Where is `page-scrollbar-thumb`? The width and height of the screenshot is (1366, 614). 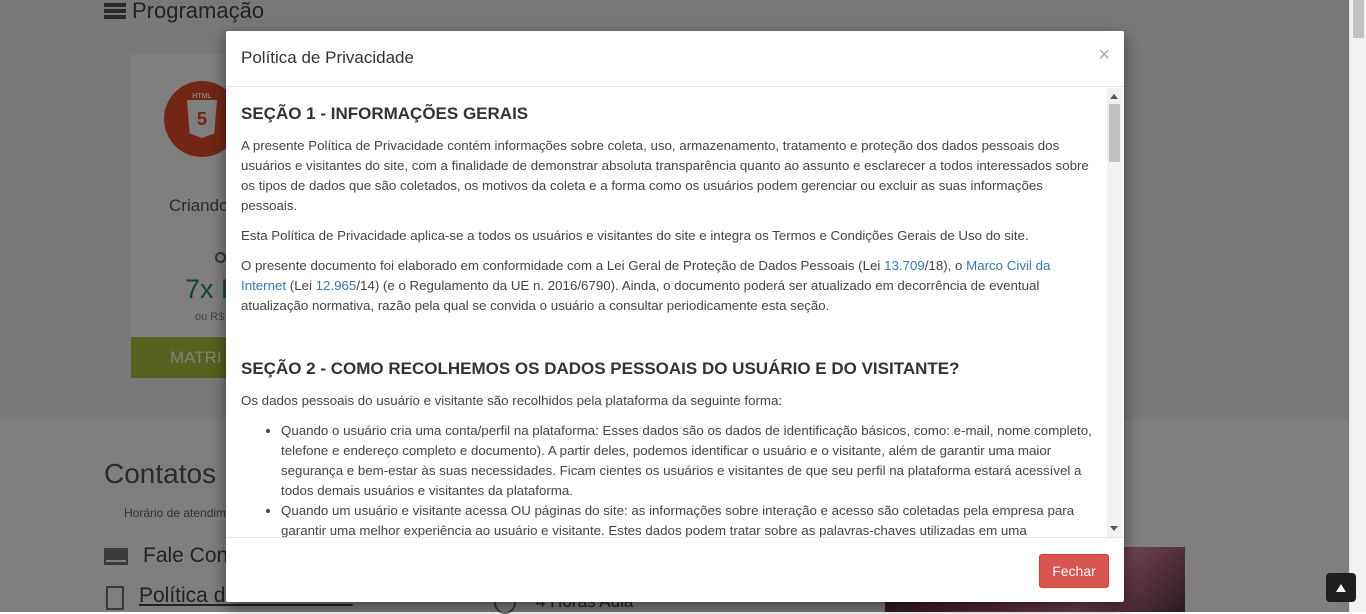 page-scrollbar-thumb is located at coordinates (1358, 19).